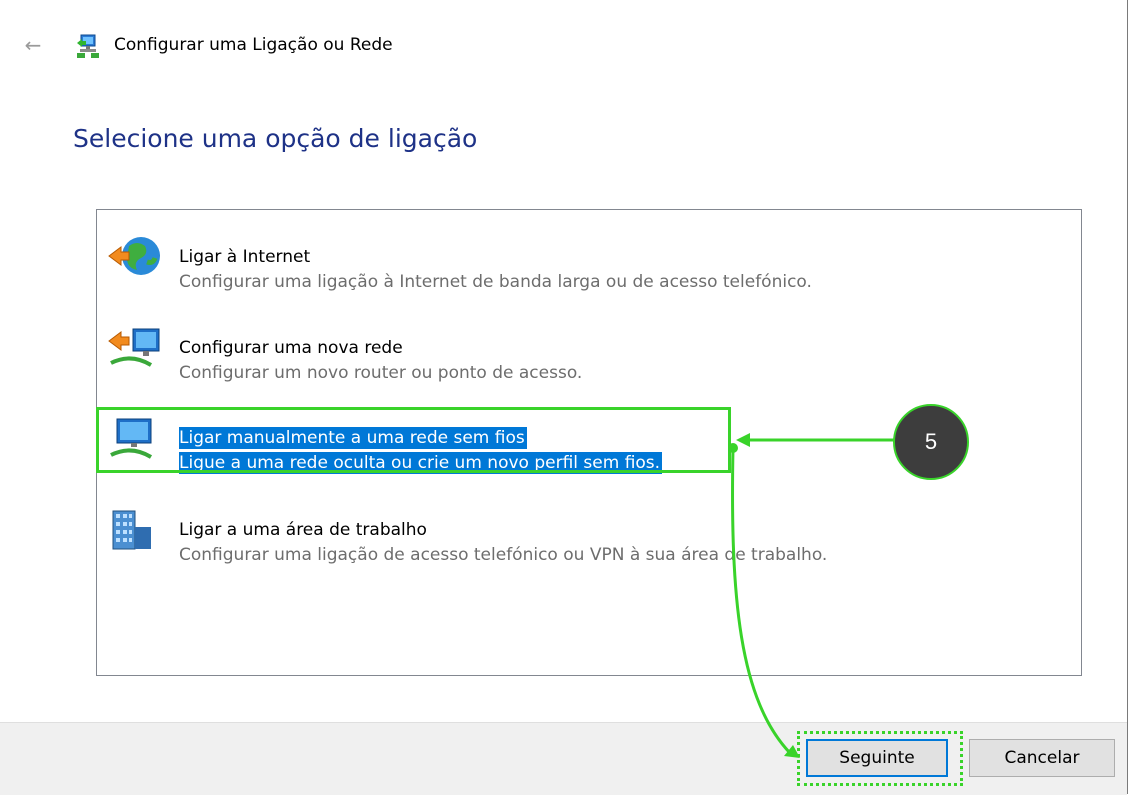 Image resolution: width=1129 pixels, height=795 pixels. I want to click on title-bar: ← Configurar uma Ligação ou Rede, so click(563, 45).